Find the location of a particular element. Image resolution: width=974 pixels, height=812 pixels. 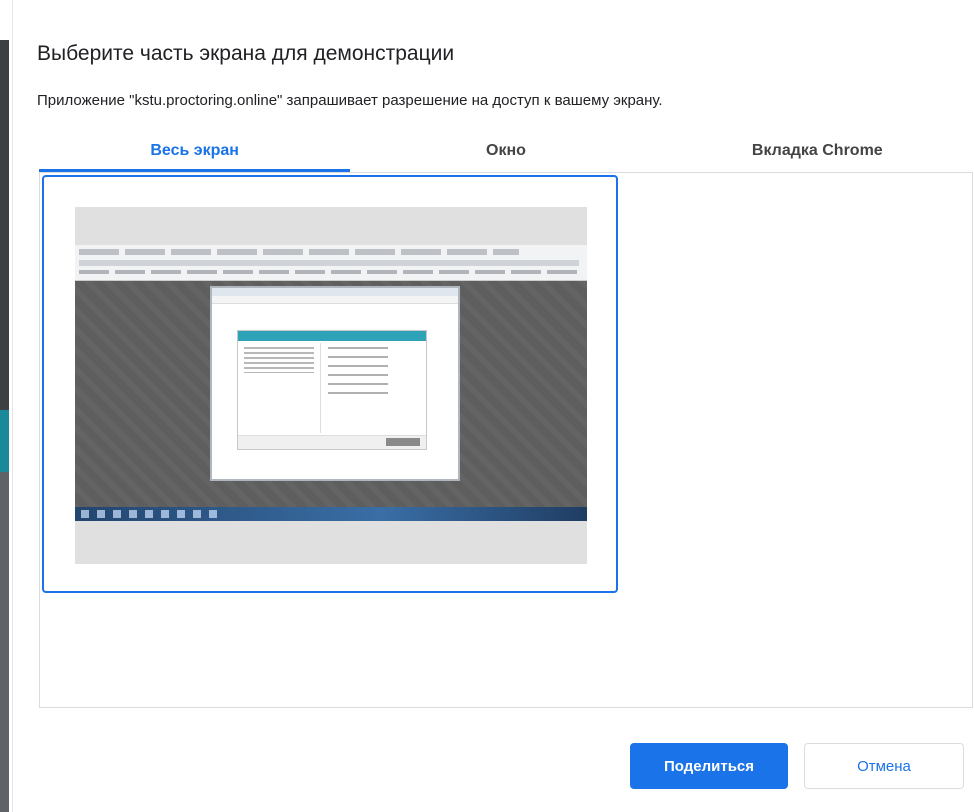

background-page-edge is located at coordinates (6, 406).